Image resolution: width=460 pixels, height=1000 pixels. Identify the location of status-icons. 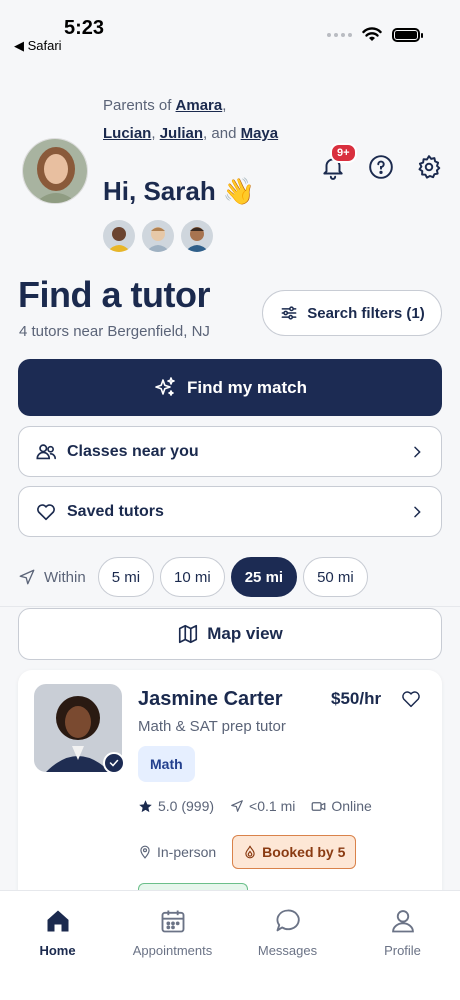
(375, 34).